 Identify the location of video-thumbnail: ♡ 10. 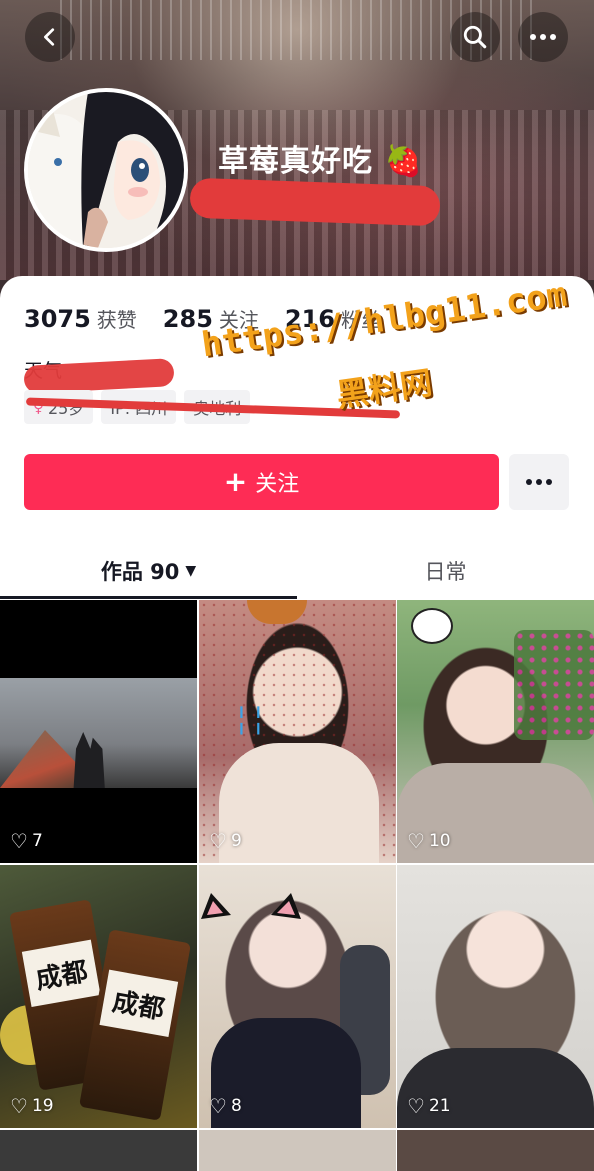
(495, 731).